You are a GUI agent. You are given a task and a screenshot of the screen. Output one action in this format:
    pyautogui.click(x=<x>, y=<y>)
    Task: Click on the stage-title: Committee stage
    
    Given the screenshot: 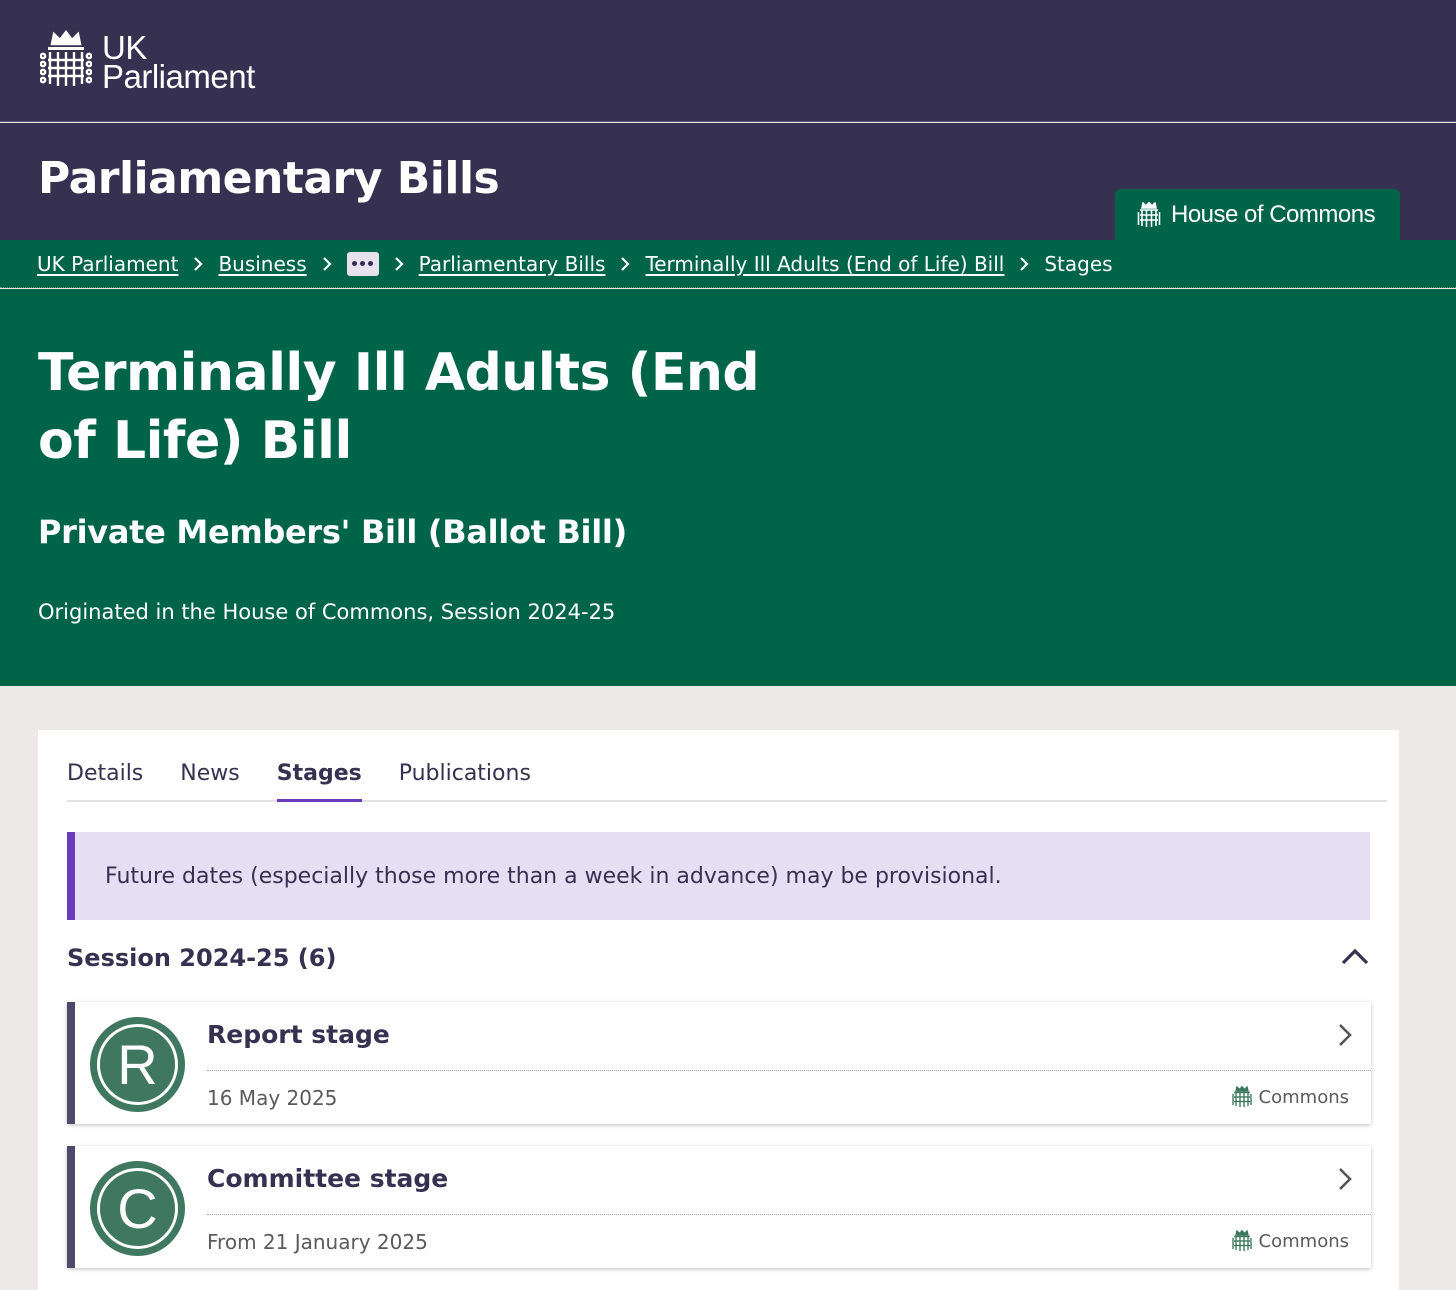 What is the action you would take?
    pyautogui.click(x=327, y=1178)
    